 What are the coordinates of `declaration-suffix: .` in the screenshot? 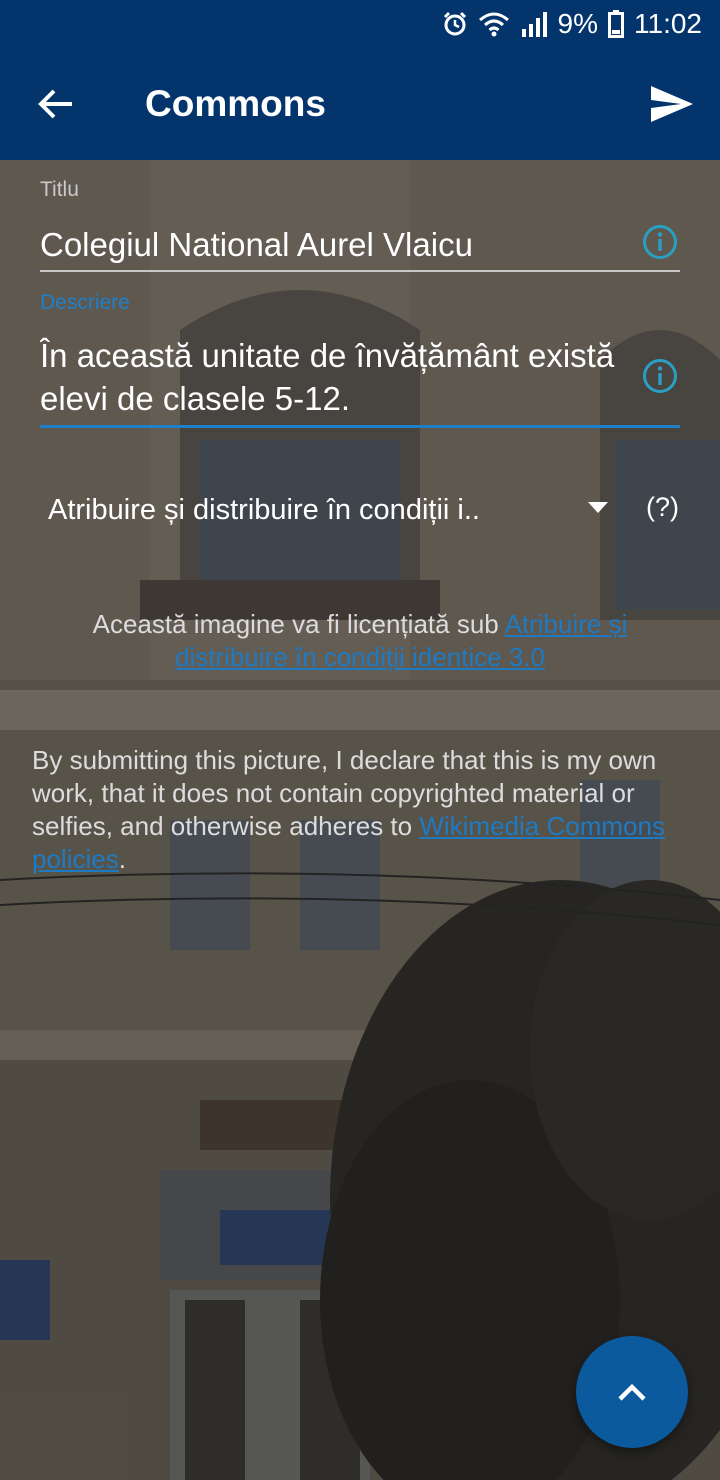 It's located at (122, 859).